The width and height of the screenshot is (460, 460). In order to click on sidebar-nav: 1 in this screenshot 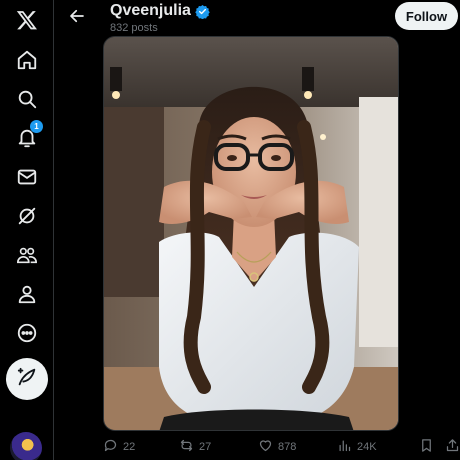, I will do `click(27, 230)`.